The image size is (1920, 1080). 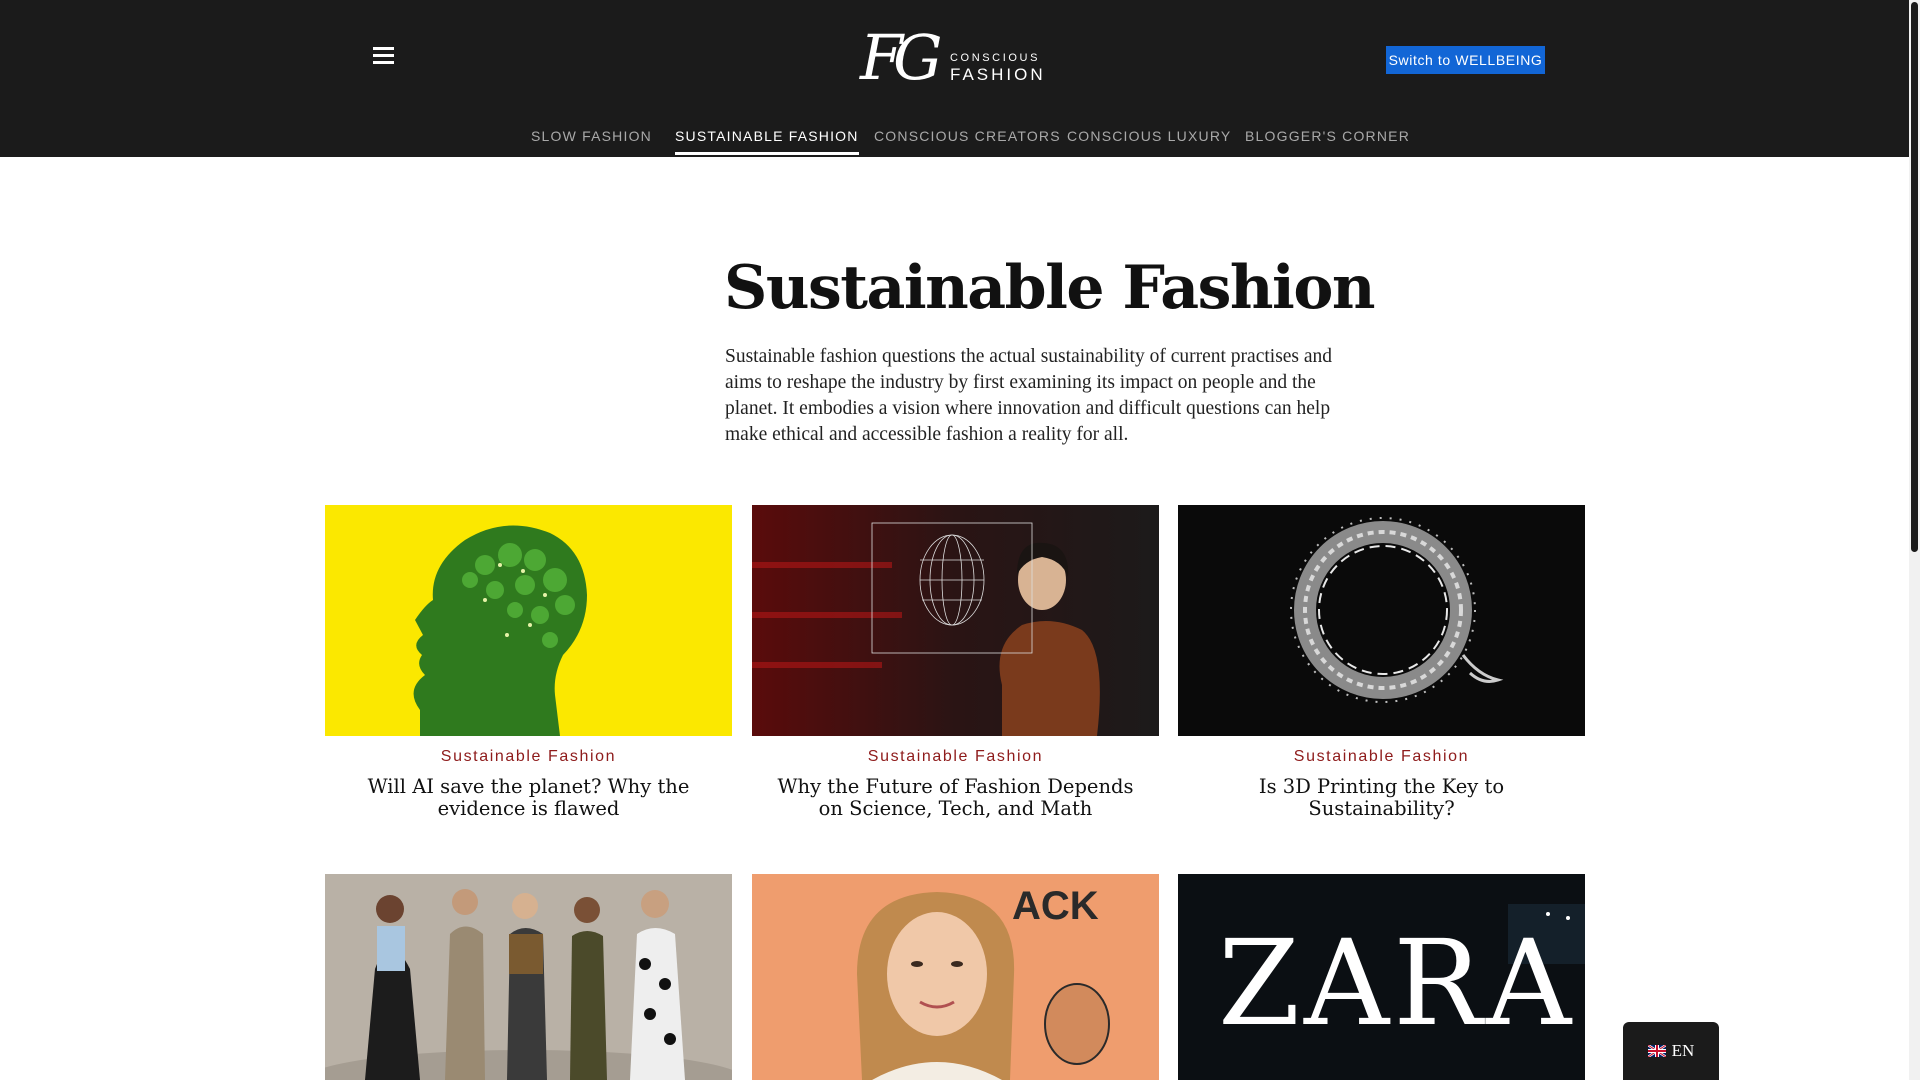 What do you see at coordinates (528, 620) in the screenshot?
I see `article-image-ai-planet` at bounding box center [528, 620].